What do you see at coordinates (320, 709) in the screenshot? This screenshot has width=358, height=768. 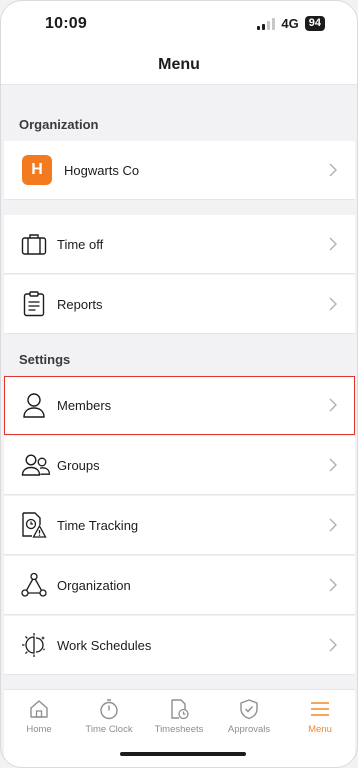 I see `hamburger-menu-icon` at bounding box center [320, 709].